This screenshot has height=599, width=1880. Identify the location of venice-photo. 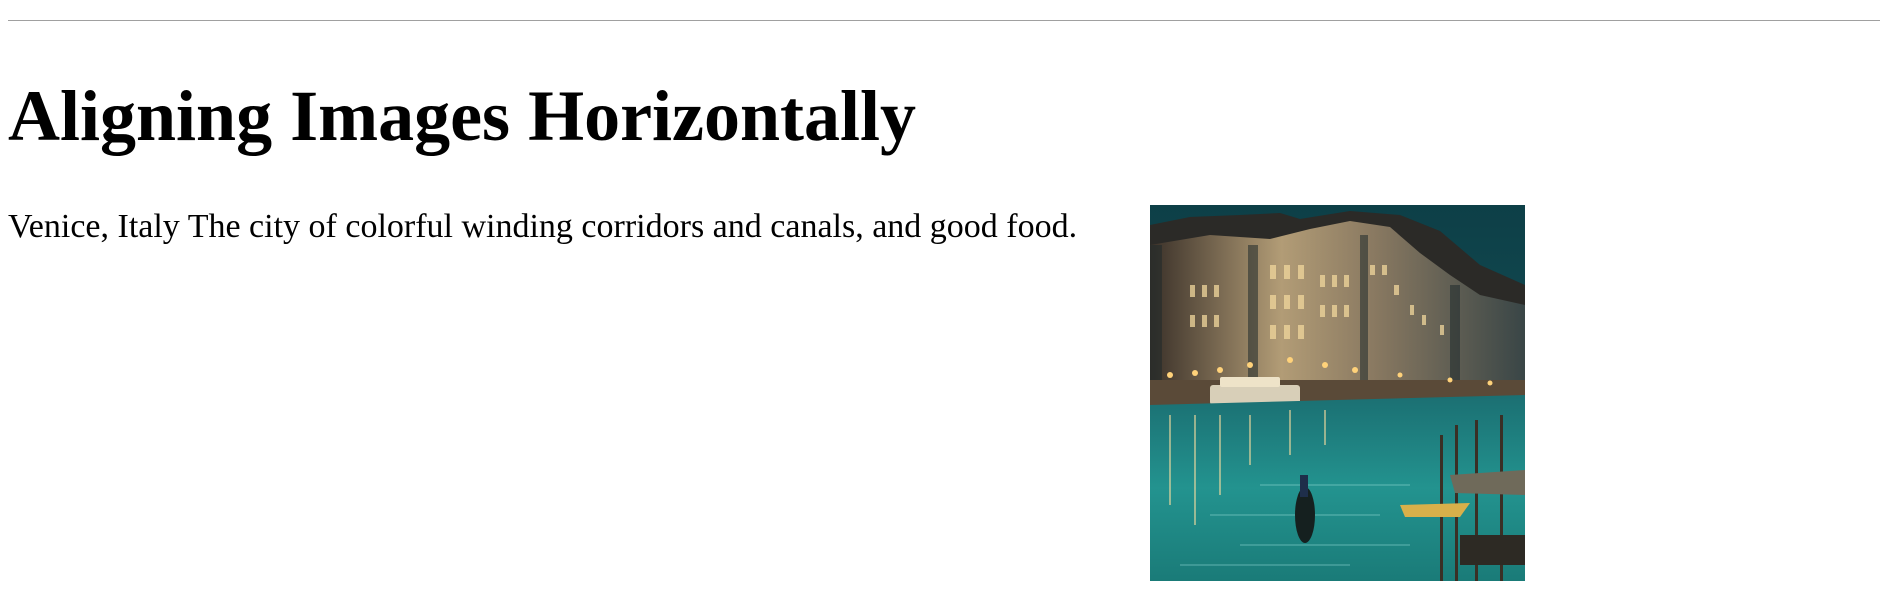
(1337, 393).